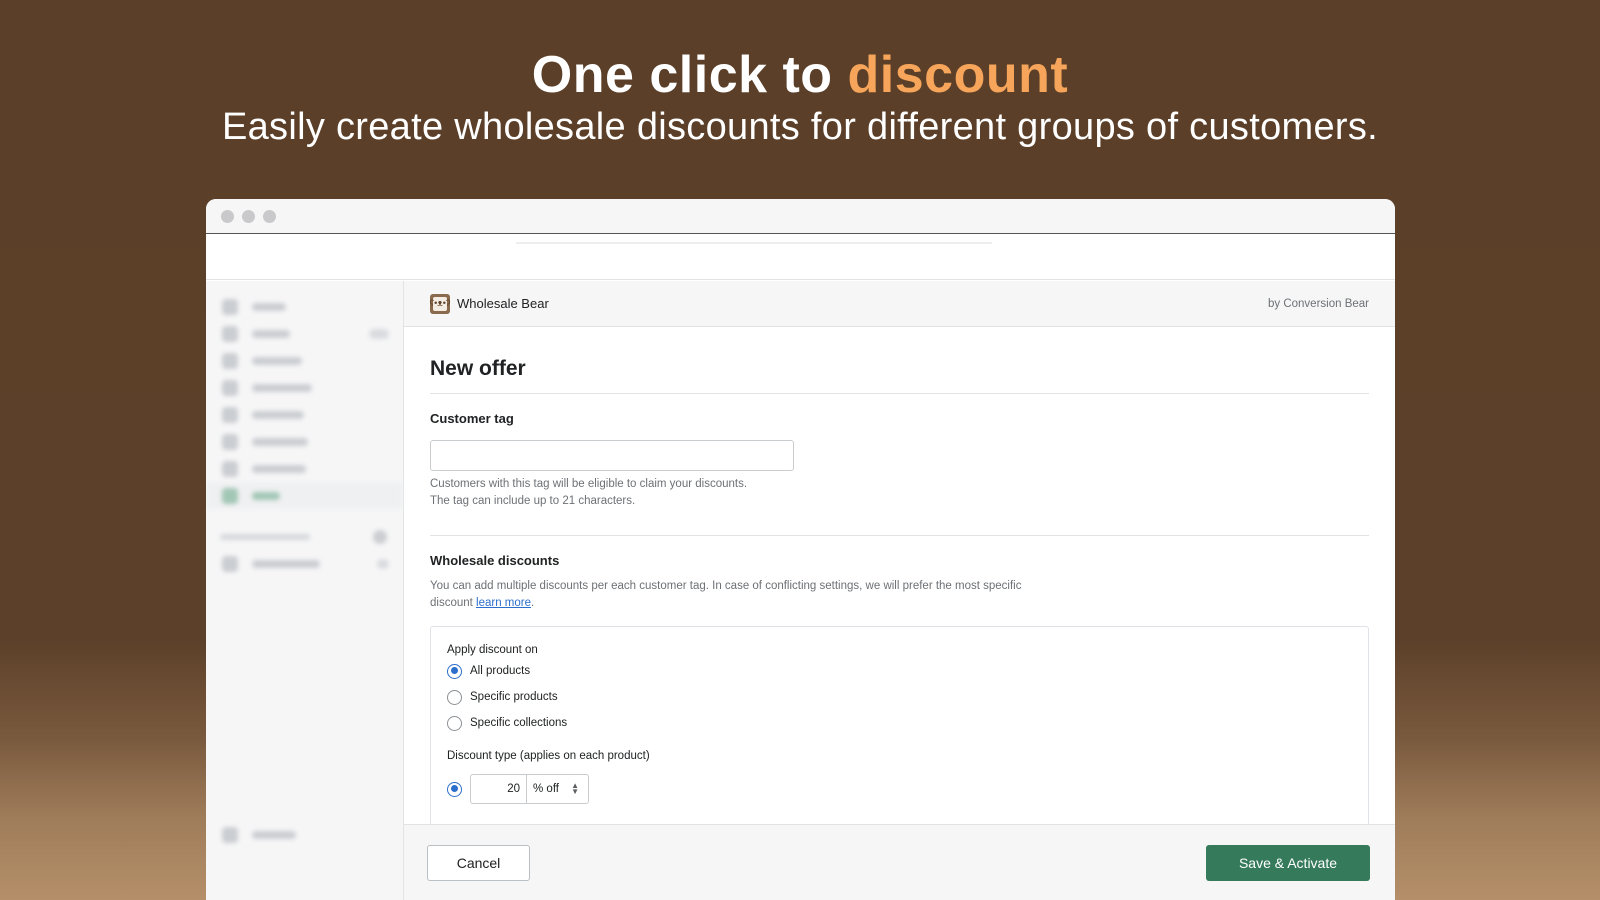  What do you see at coordinates (754, 243) in the screenshot?
I see `admin-search-bar` at bounding box center [754, 243].